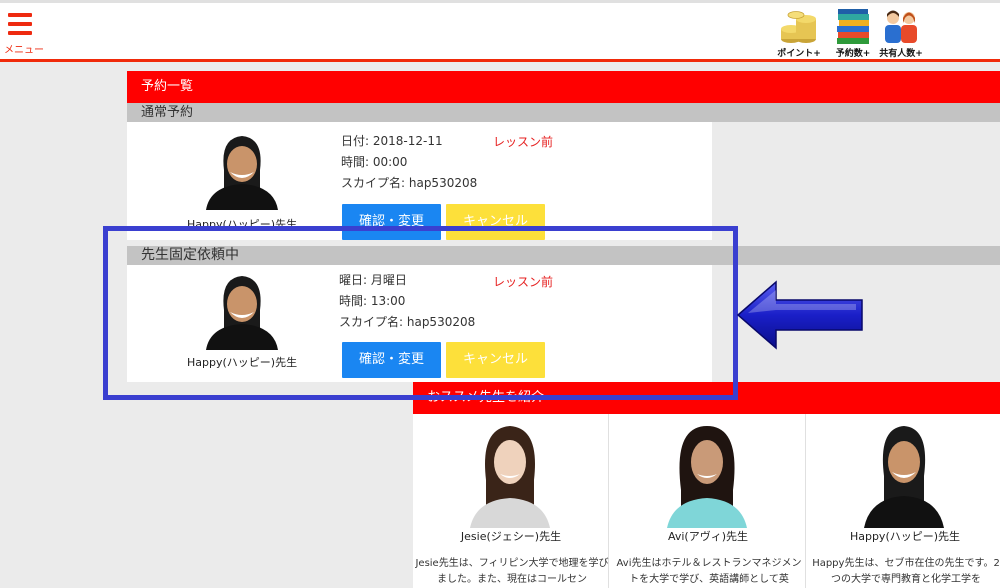  I want to click on books-icon, so click(853, 26).